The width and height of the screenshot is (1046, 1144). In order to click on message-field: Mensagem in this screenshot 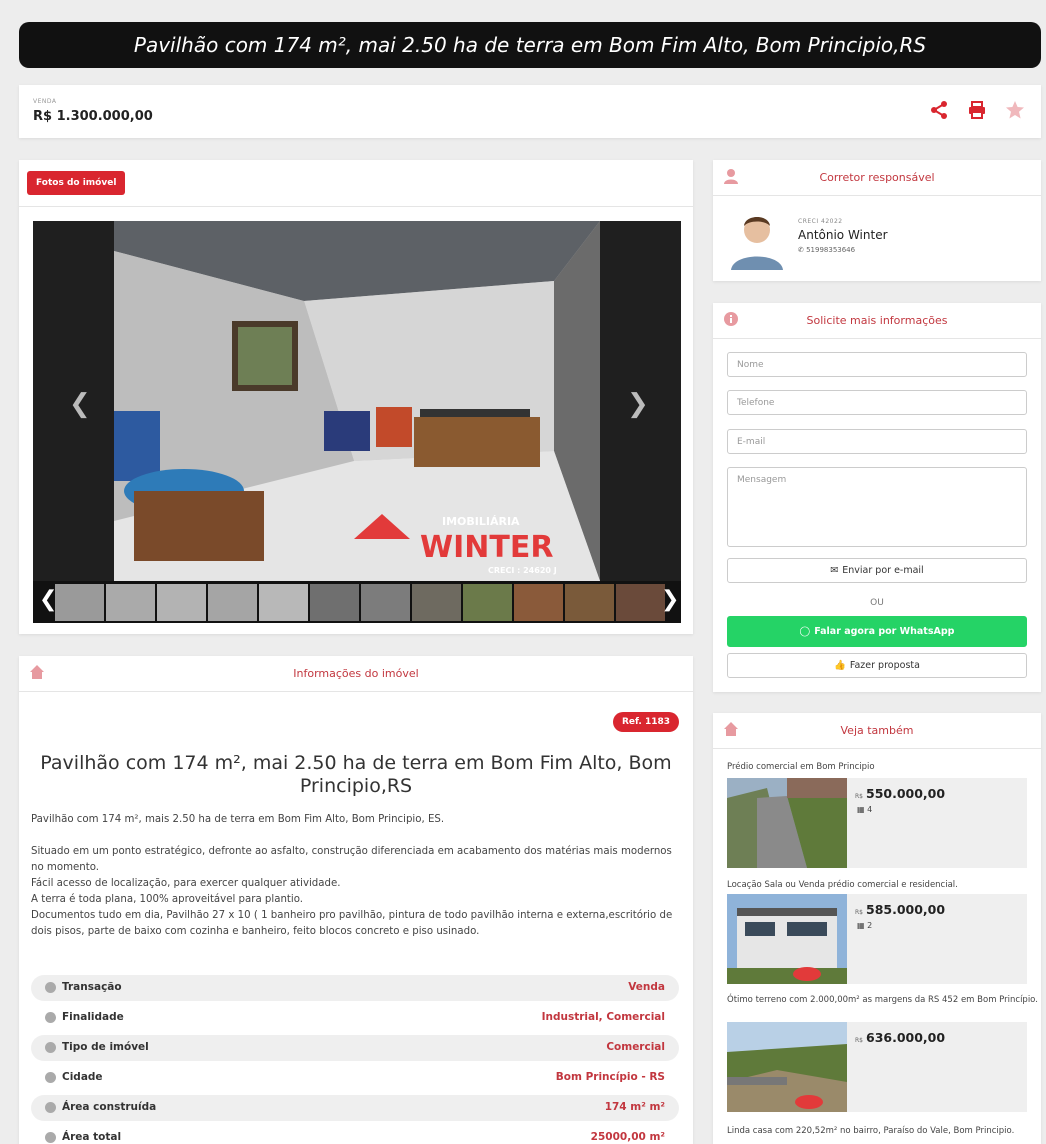, I will do `click(877, 507)`.